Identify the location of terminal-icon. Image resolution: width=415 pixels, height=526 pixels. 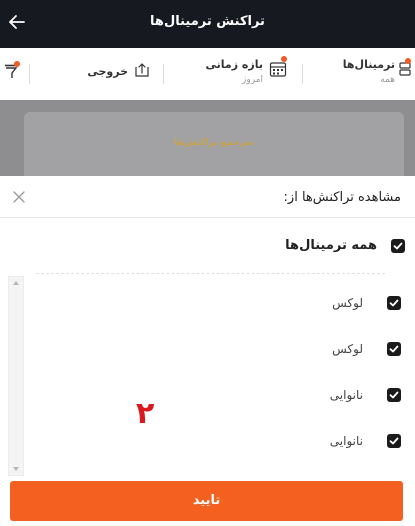
(405, 69).